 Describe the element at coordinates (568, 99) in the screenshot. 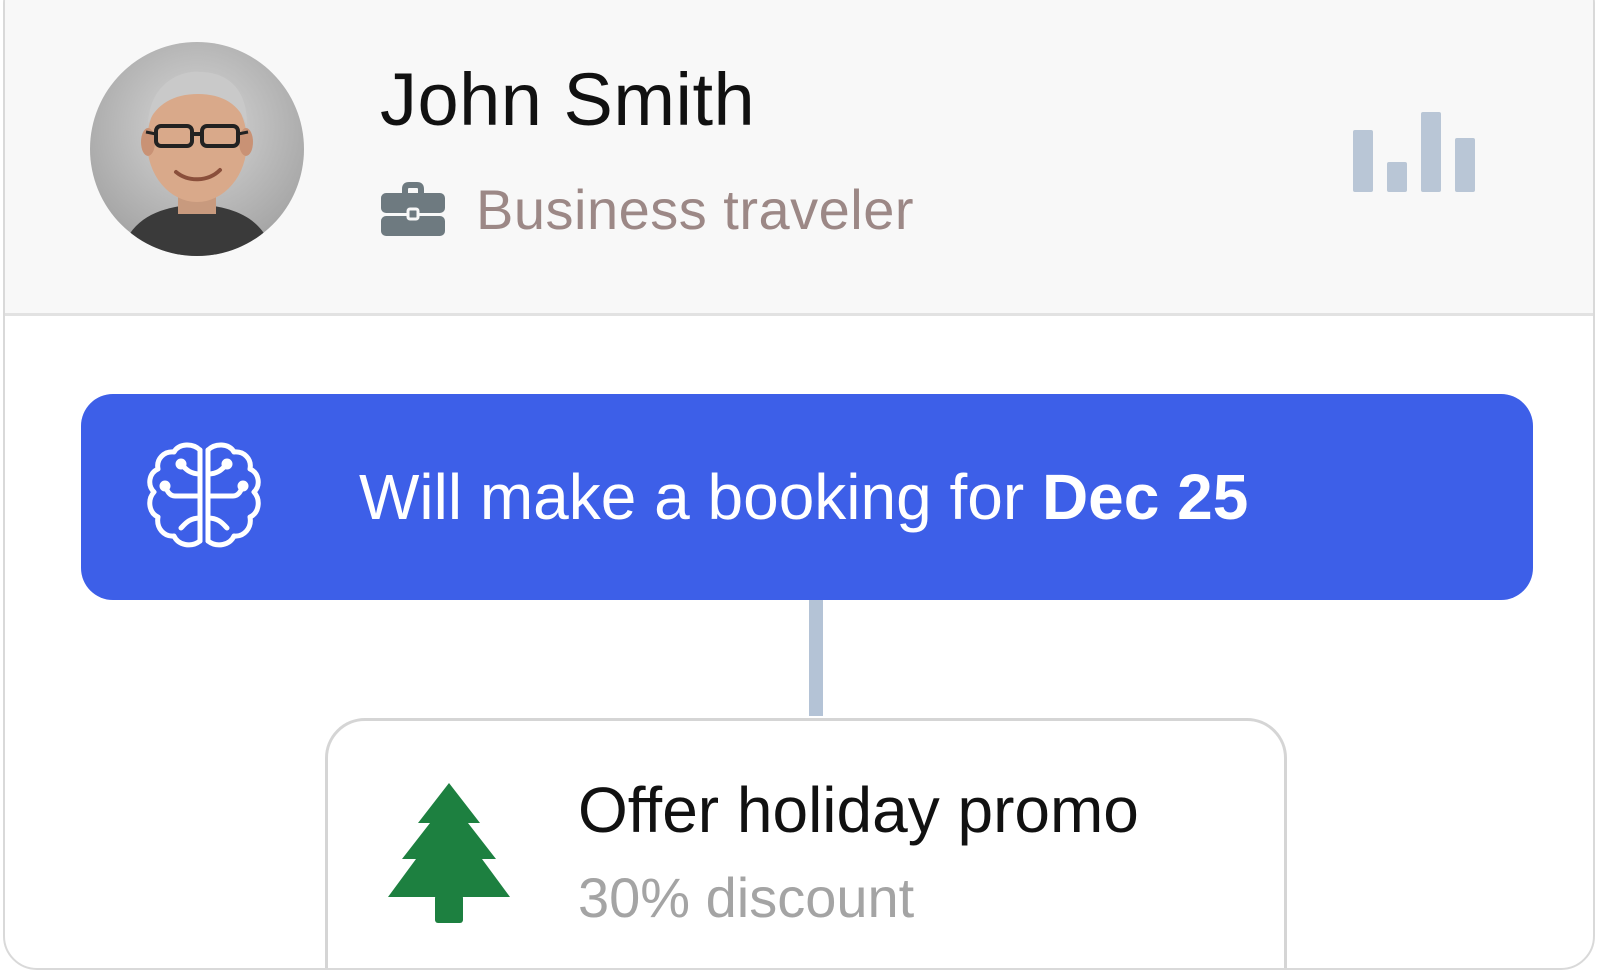

I see `customer-name: John Smith` at that location.